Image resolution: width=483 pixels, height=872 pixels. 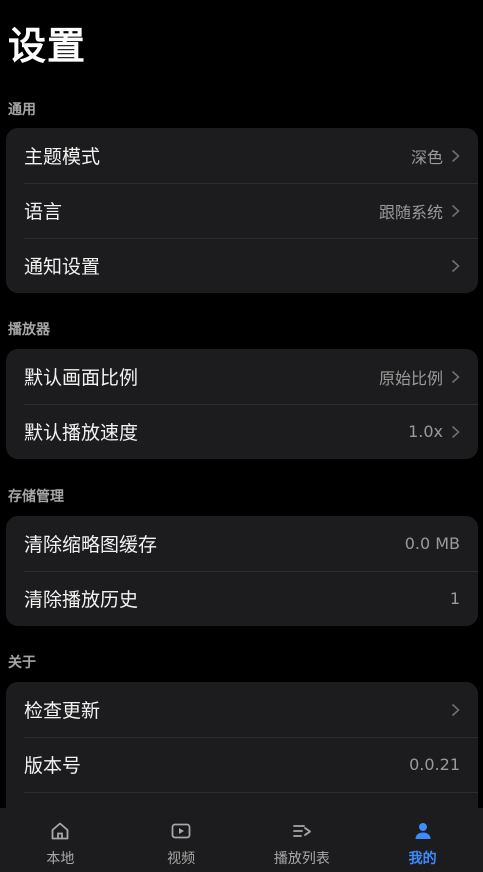 I want to click on language-row: 语言 跟随系统, so click(x=242, y=210).